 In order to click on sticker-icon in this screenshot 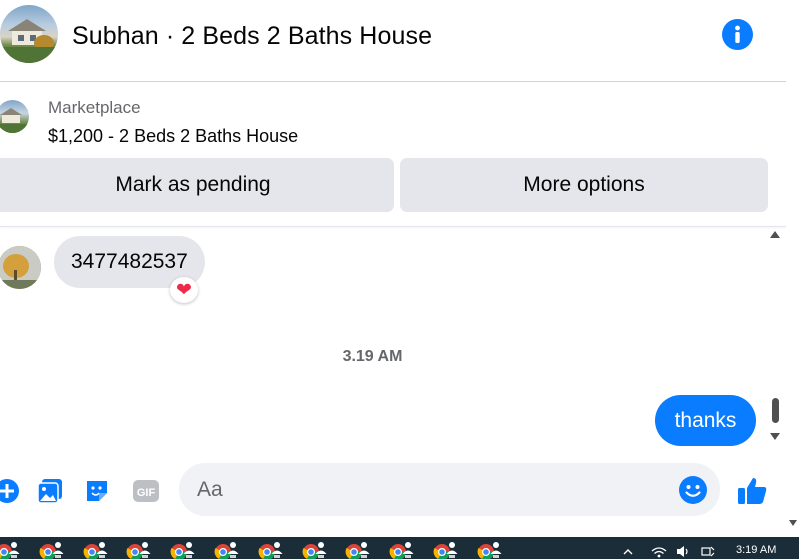, I will do `click(97, 491)`.